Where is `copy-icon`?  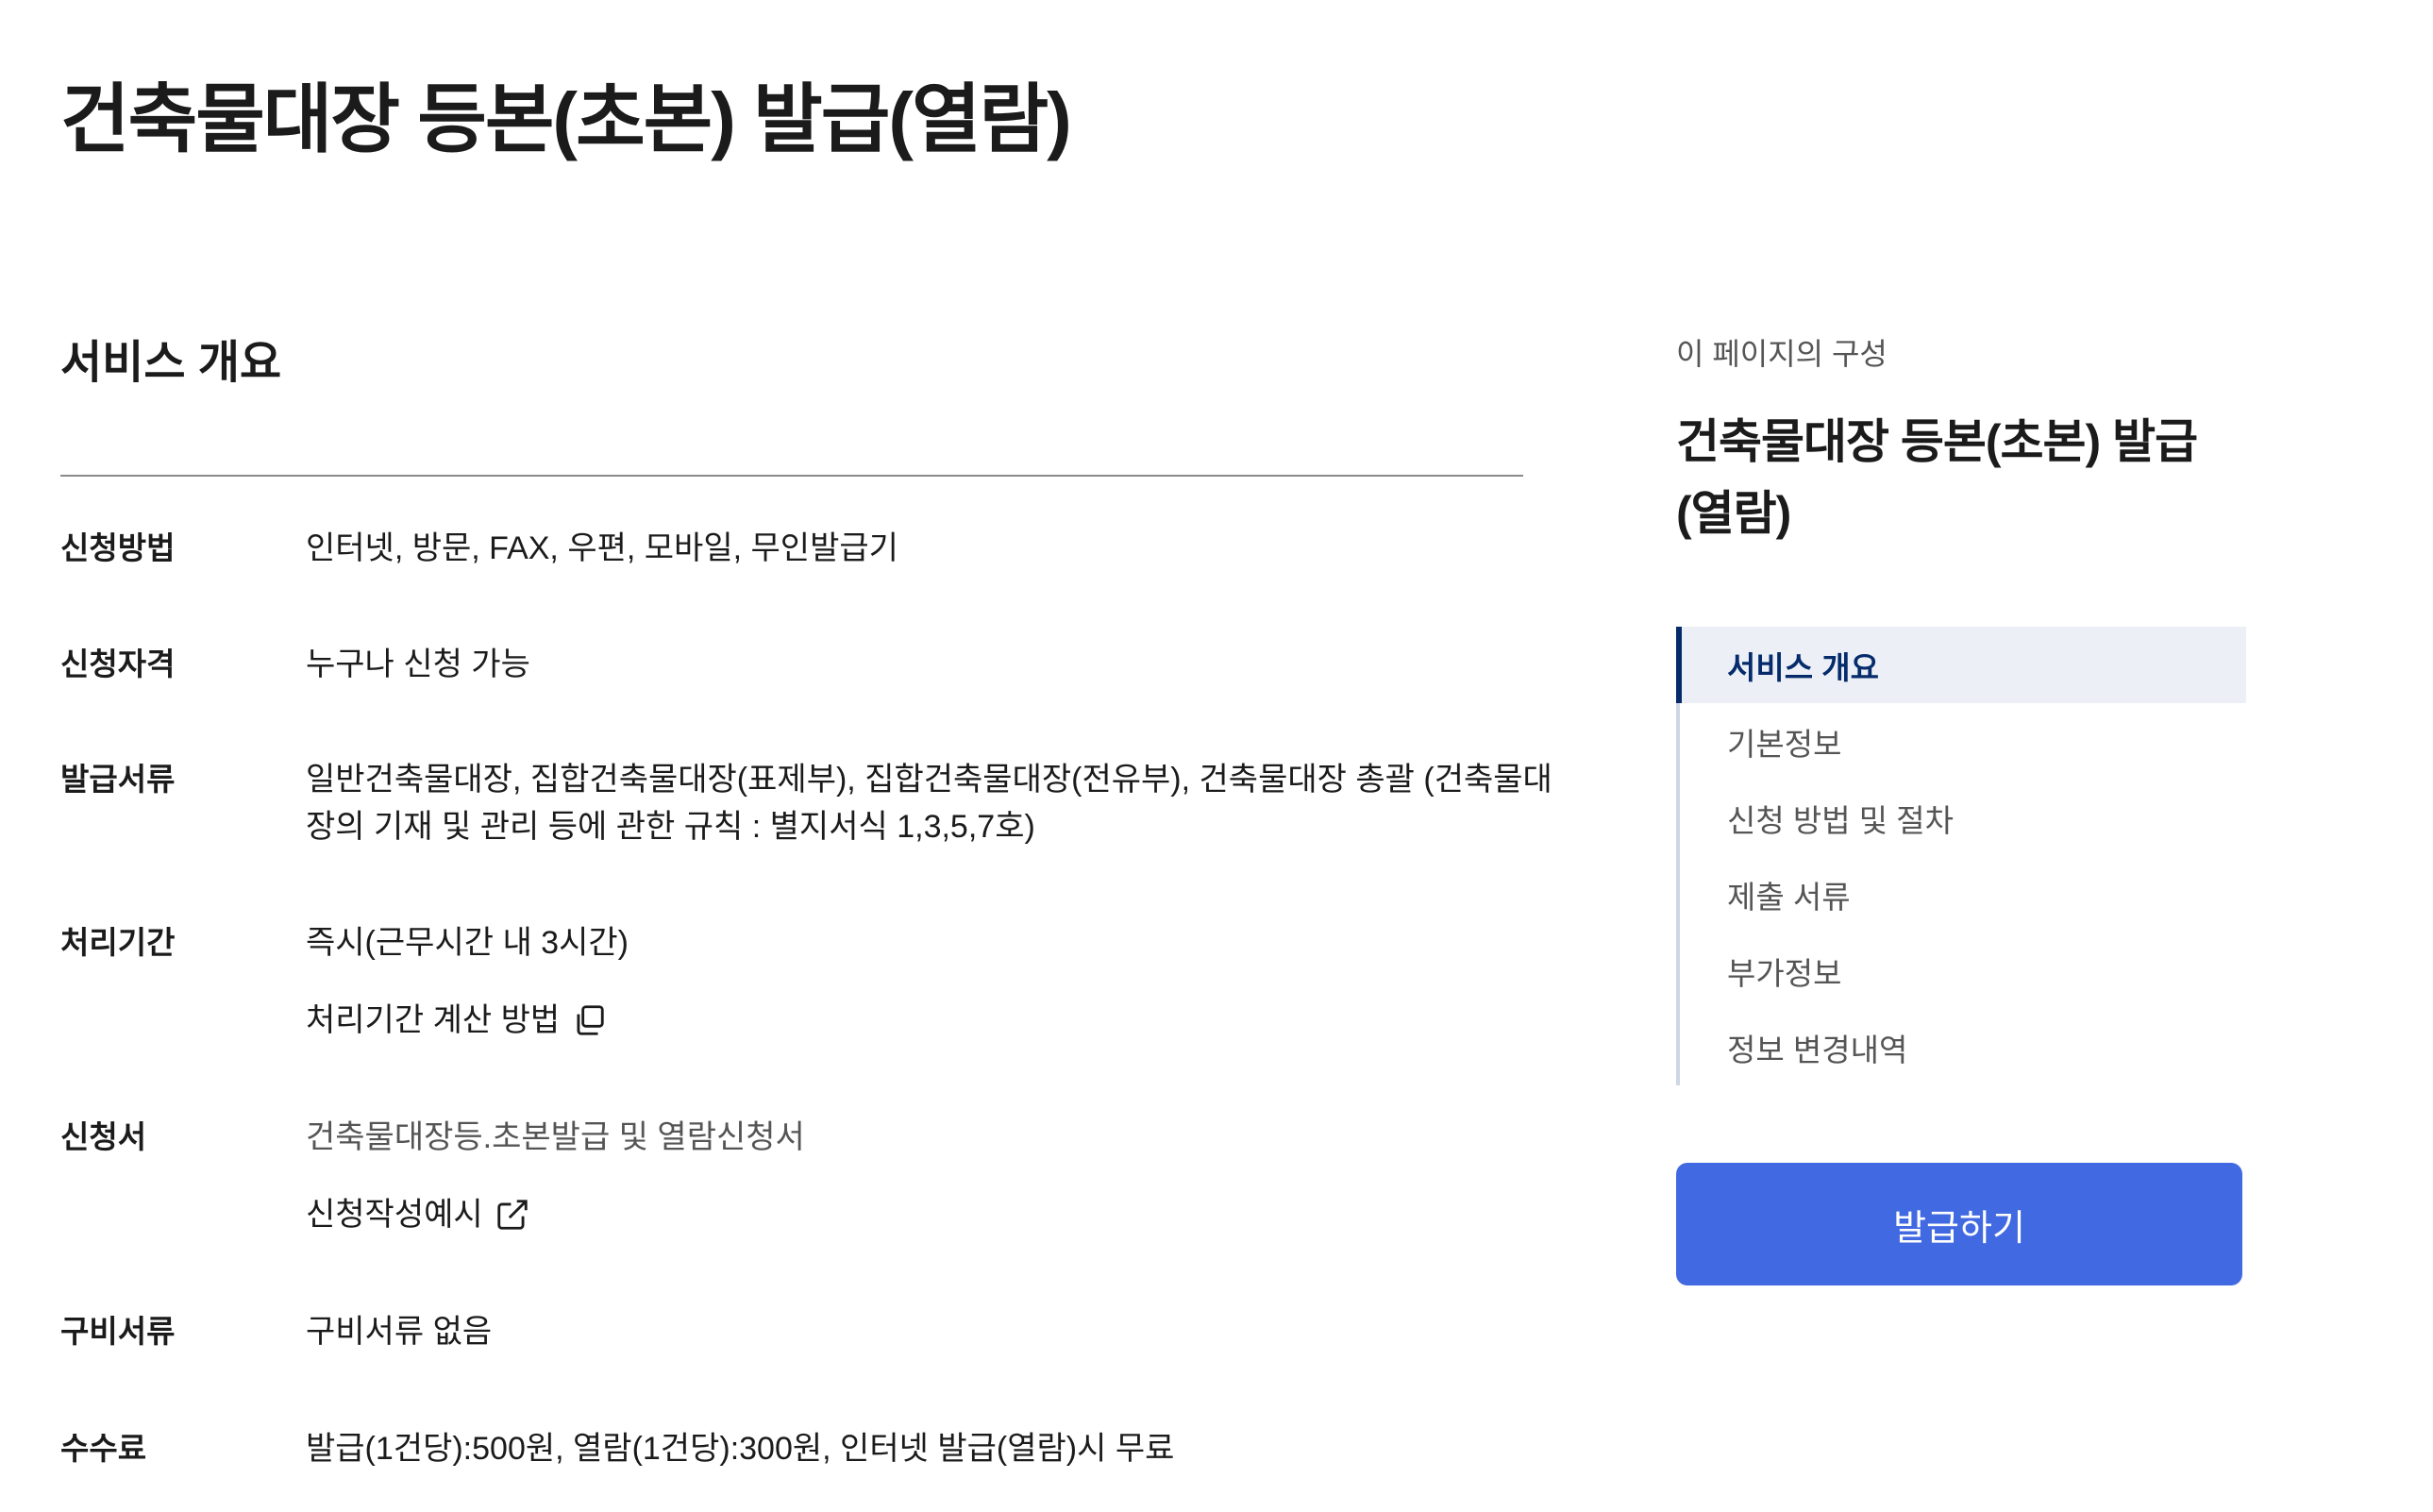
copy-icon is located at coordinates (589, 1020).